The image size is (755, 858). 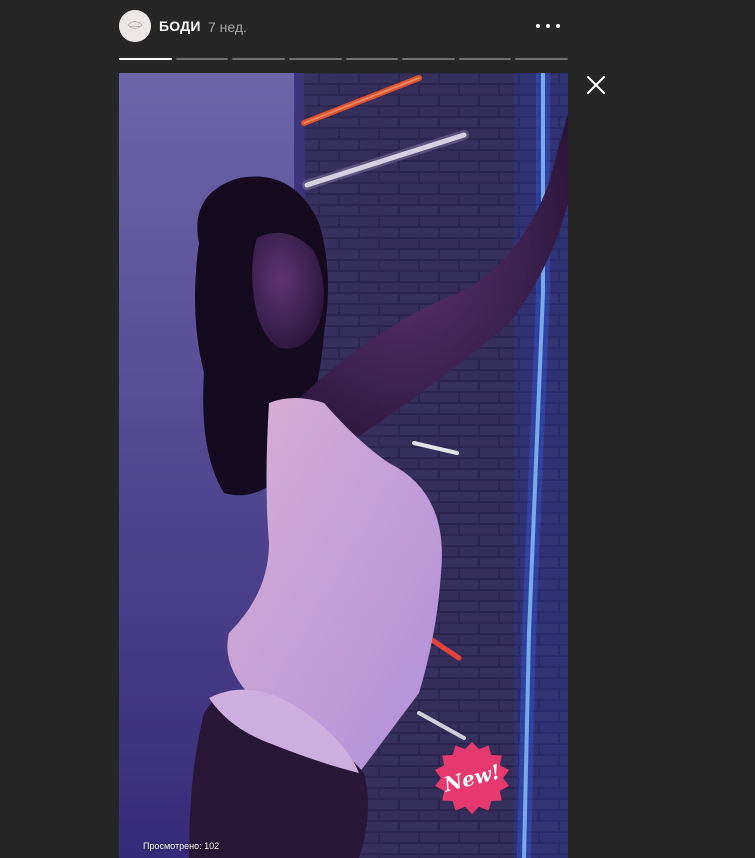 I want to click on story-timestamp: 7 нед., so click(x=227, y=27).